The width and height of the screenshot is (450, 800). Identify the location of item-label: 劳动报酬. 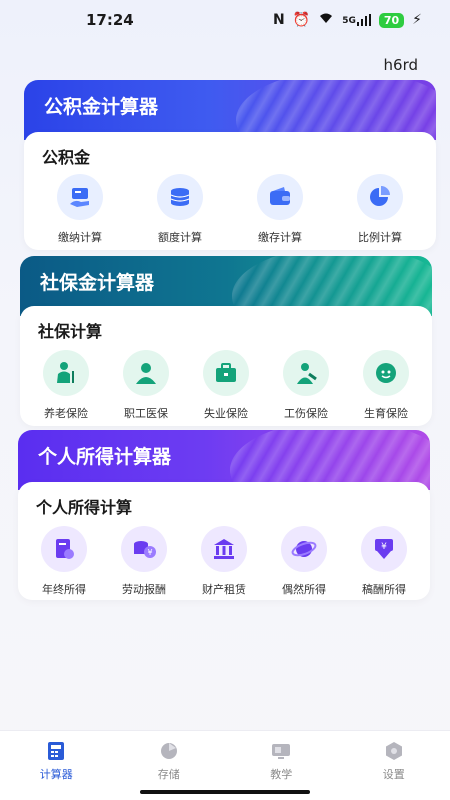
(144, 589).